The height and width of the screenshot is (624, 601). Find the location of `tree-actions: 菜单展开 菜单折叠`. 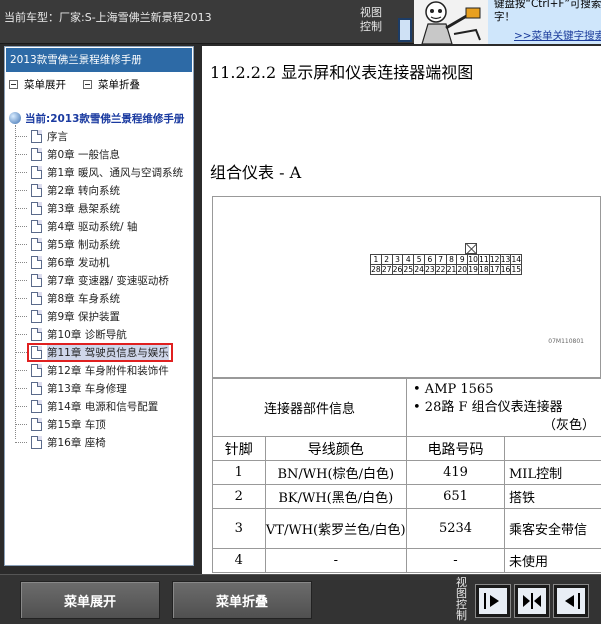

tree-actions: 菜单展开 菜单折叠 is located at coordinates (100, 86).